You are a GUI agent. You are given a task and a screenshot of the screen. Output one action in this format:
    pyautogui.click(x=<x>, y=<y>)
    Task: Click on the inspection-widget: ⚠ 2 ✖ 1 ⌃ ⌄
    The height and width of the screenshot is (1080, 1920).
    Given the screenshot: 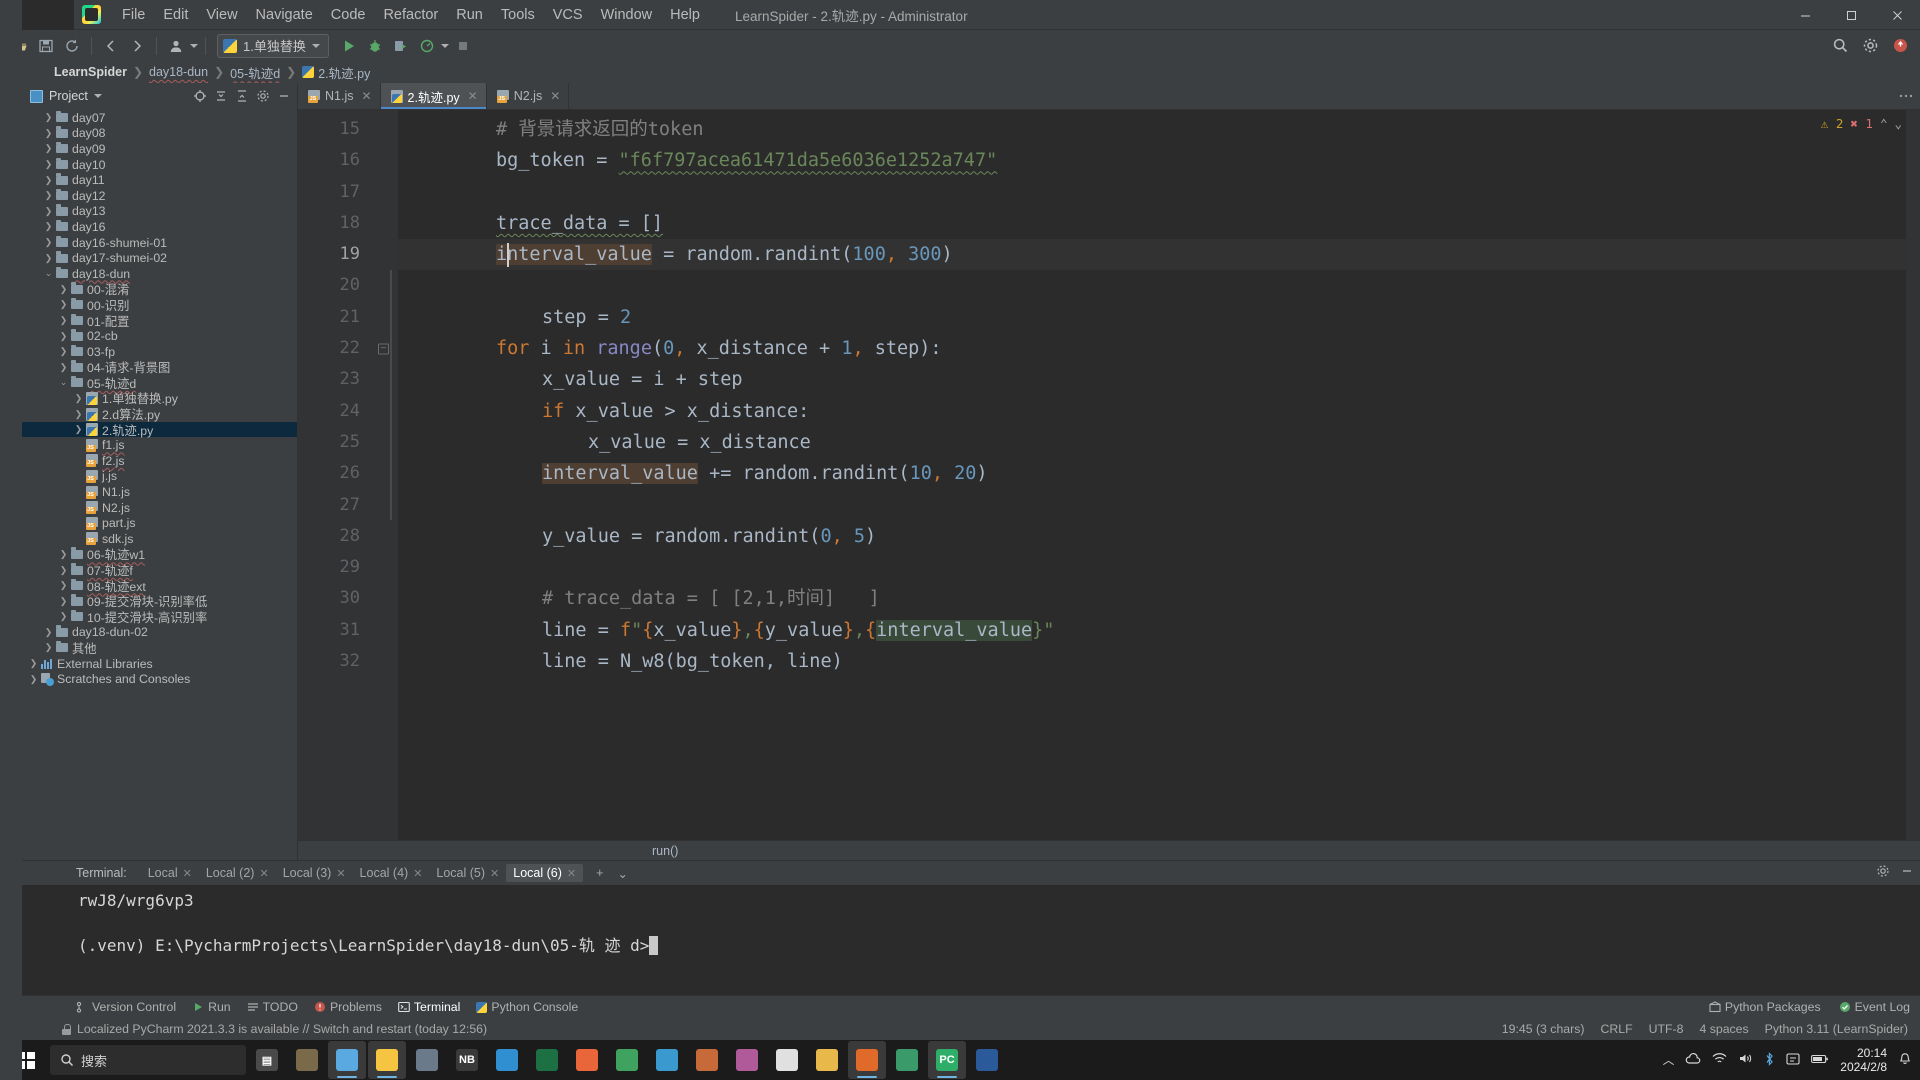 What is the action you would take?
    pyautogui.click(x=1861, y=123)
    